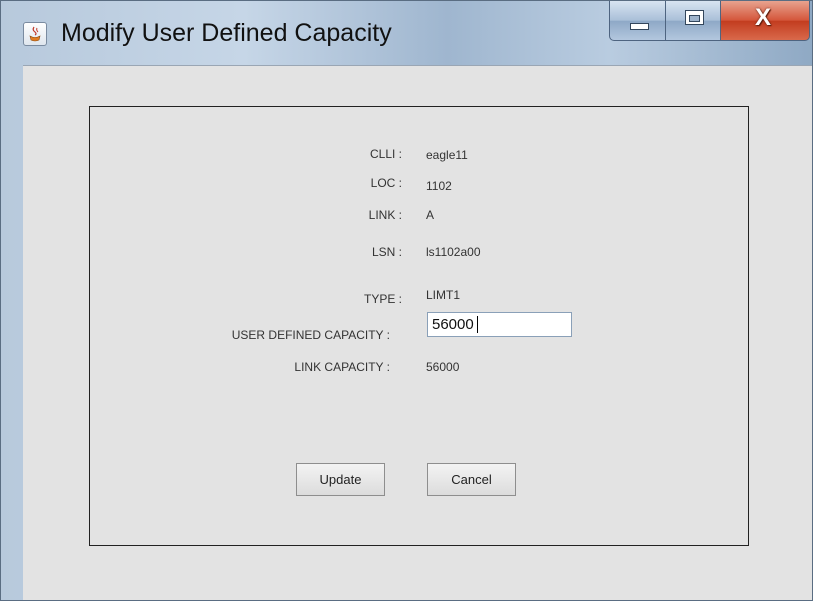 This screenshot has height=601, width=813. What do you see at coordinates (477, 324) in the screenshot?
I see `text-cursor` at bounding box center [477, 324].